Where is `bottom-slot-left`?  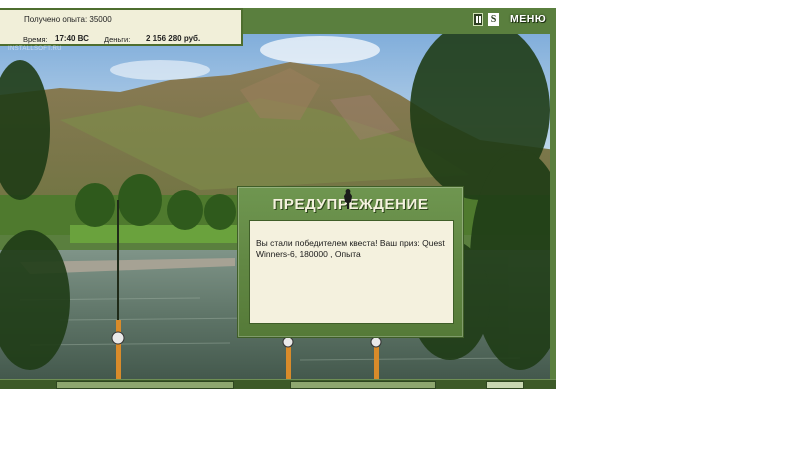 bottom-slot-left is located at coordinates (145, 385).